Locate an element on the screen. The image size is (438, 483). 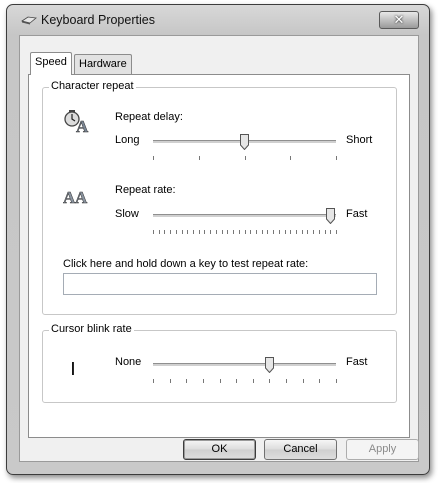
keyboard-icon is located at coordinates (29, 20).